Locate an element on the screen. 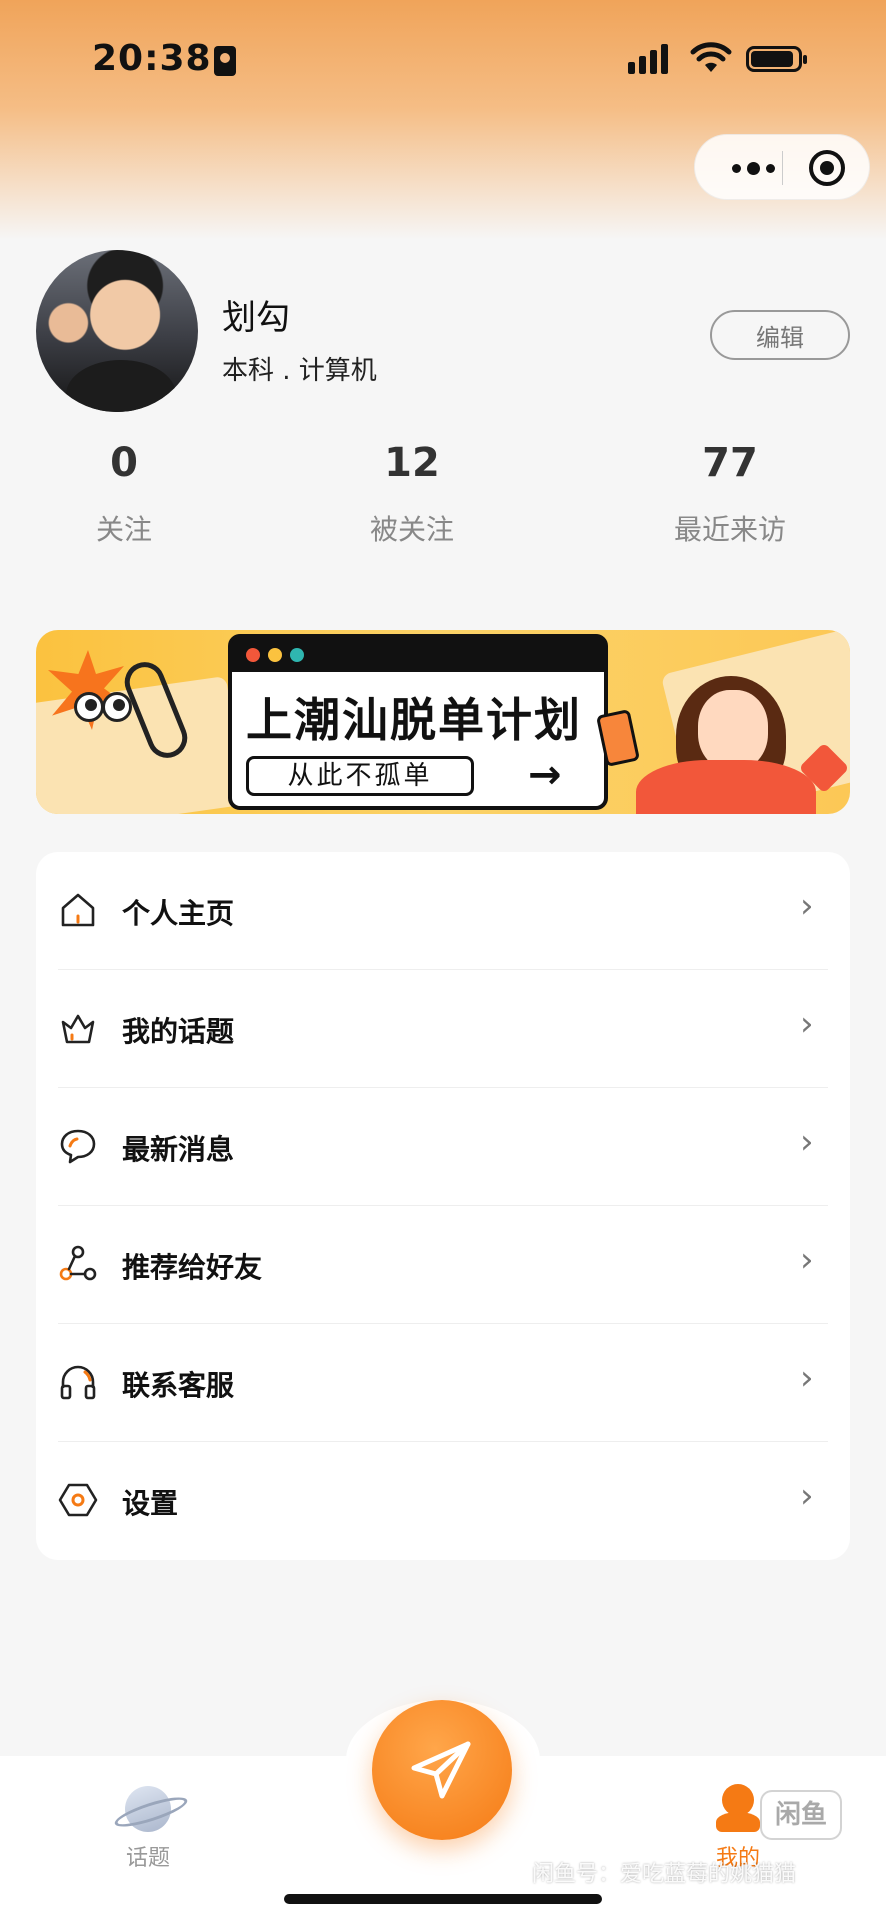 The image size is (886, 1920). close-target-icon is located at coordinates (827, 168).